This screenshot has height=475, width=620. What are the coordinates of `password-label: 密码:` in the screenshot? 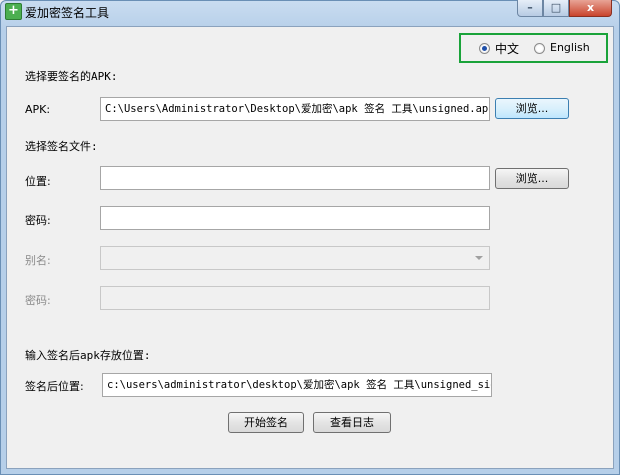 It's located at (38, 220).